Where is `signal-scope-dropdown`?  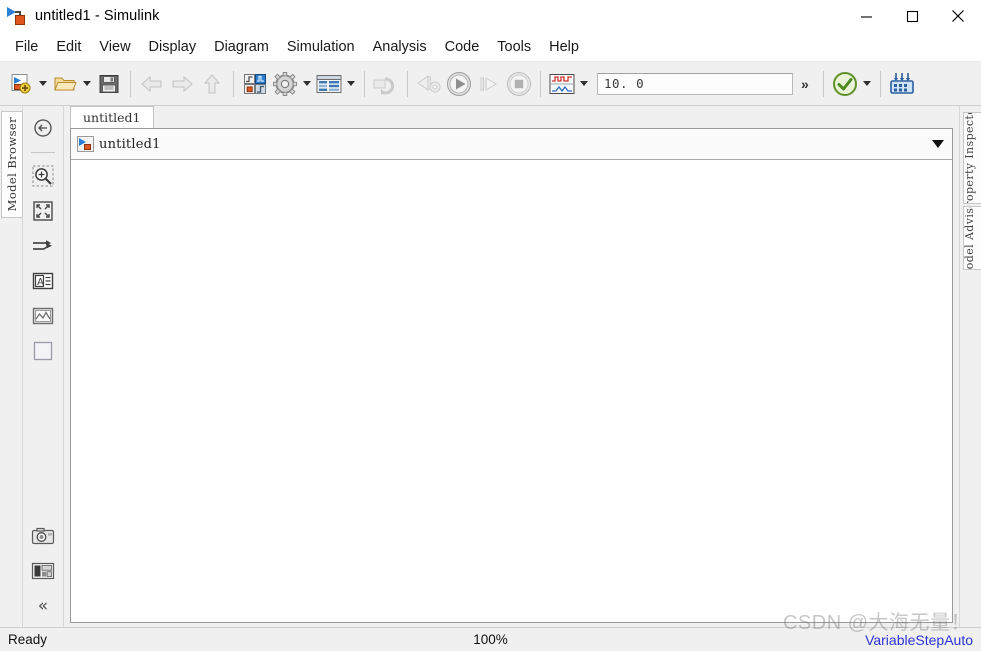 signal-scope-dropdown is located at coordinates (584, 84).